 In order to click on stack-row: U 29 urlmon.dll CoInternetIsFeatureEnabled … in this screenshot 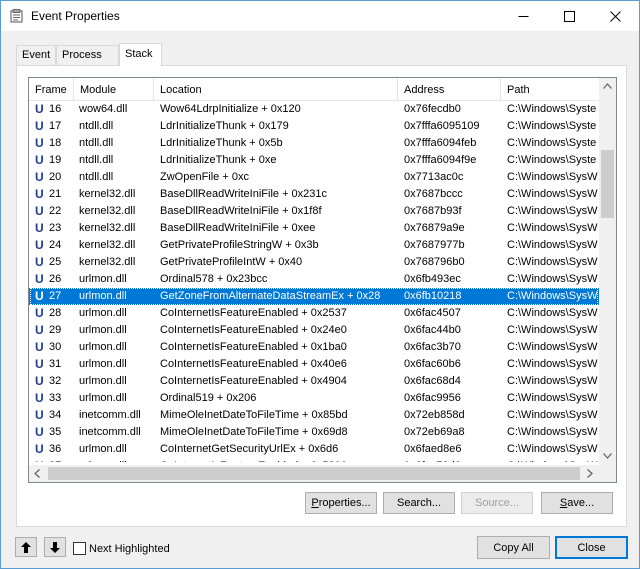, I will do `click(314, 330)`.